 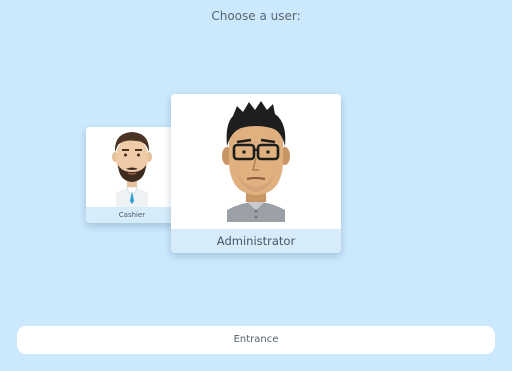 I want to click on entrance-button: Entrance, so click(x=256, y=340).